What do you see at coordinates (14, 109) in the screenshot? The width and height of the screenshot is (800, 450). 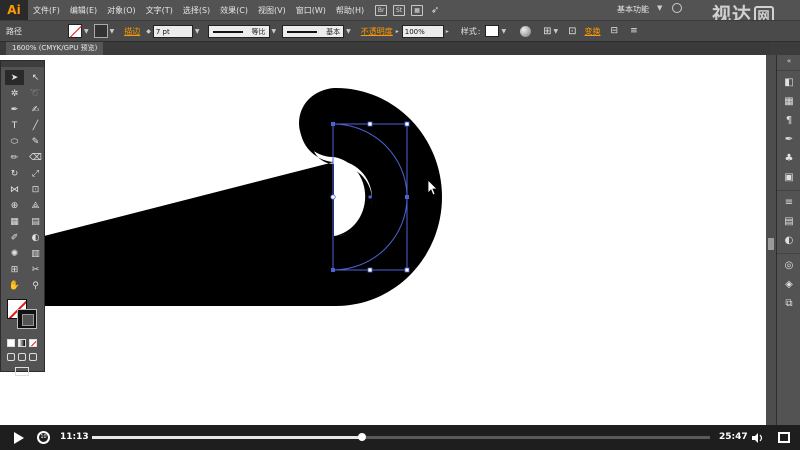 I see `pen-tool-icon: ✒` at bounding box center [14, 109].